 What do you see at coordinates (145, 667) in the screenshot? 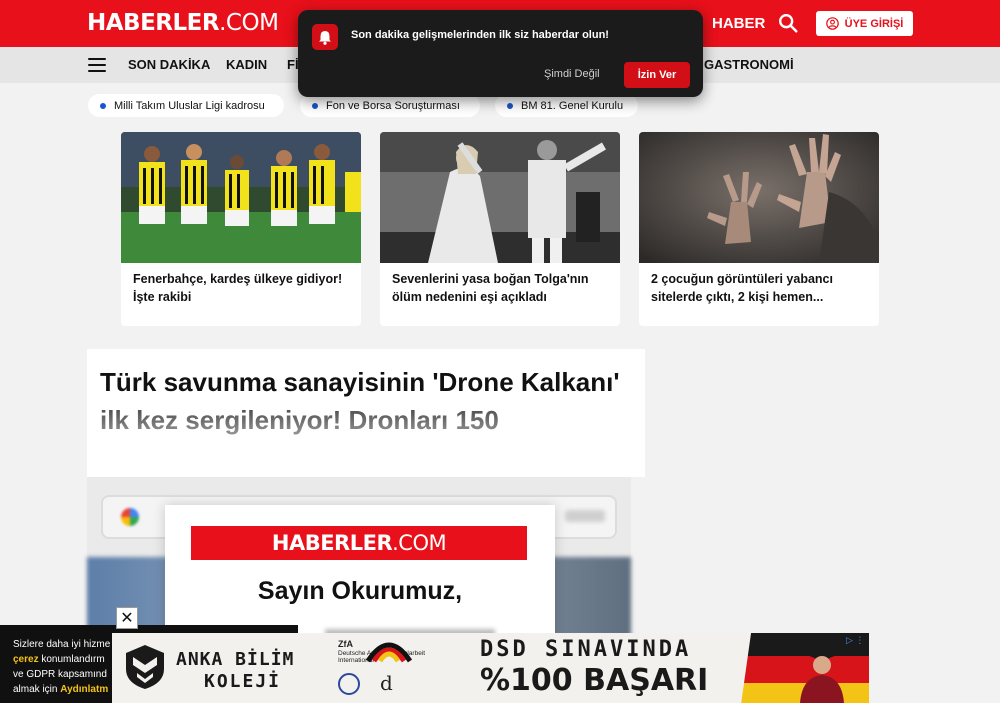
I see `anka-logo-icon` at bounding box center [145, 667].